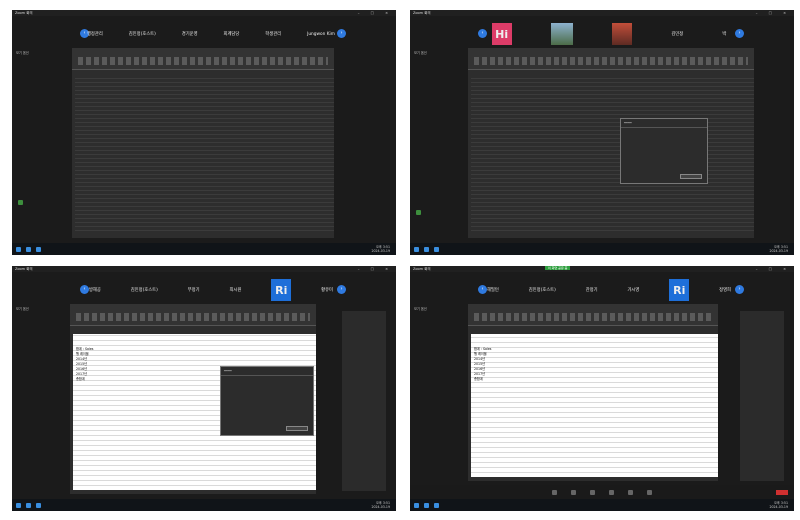  I want to click on shared-excel, so click(203, 143).